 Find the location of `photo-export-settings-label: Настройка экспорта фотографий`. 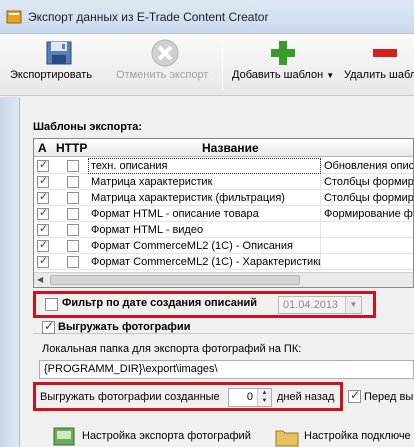

photo-export-settings-label: Настройка экспорта фотографий is located at coordinates (166, 436).